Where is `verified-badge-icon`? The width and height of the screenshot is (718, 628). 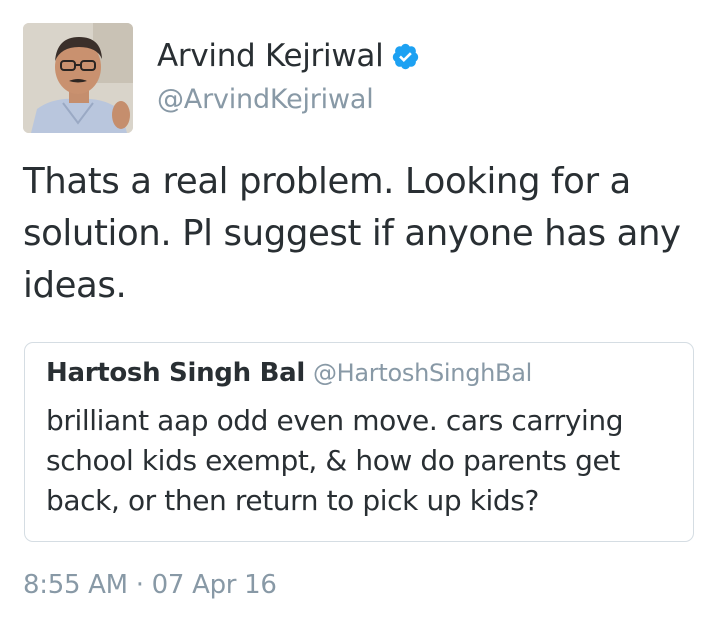 verified-badge-icon is located at coordinates (405, 56).